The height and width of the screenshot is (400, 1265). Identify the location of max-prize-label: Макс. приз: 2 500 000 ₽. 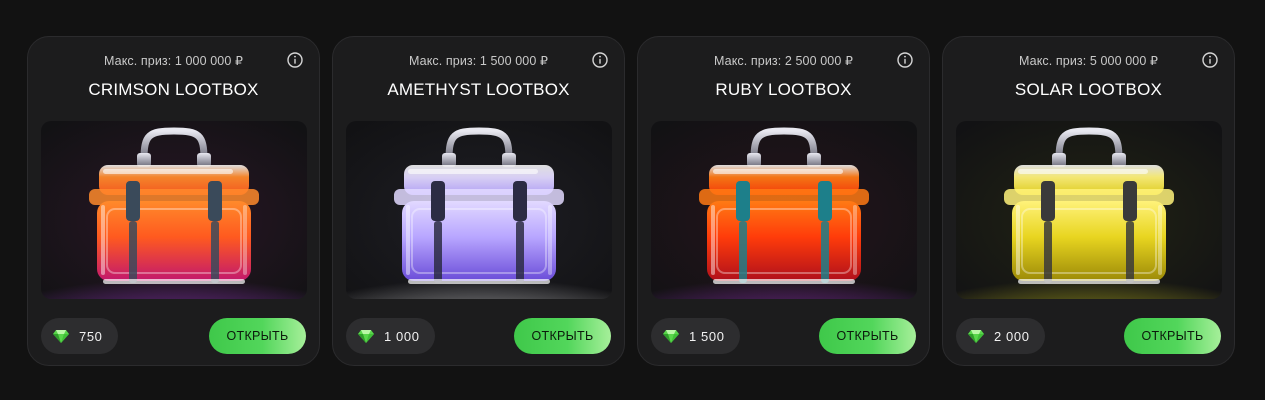
(783, 61).